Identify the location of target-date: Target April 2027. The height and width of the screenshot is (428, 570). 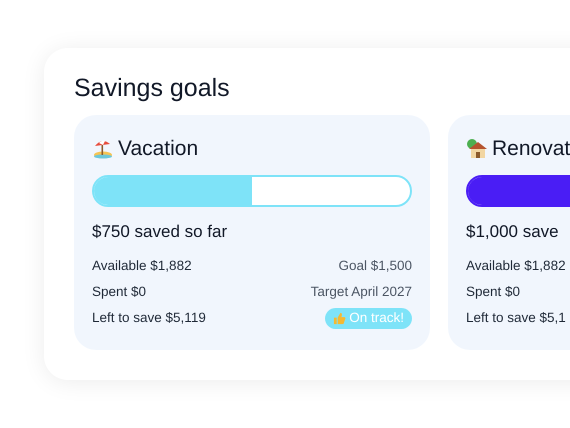
(361, 292).